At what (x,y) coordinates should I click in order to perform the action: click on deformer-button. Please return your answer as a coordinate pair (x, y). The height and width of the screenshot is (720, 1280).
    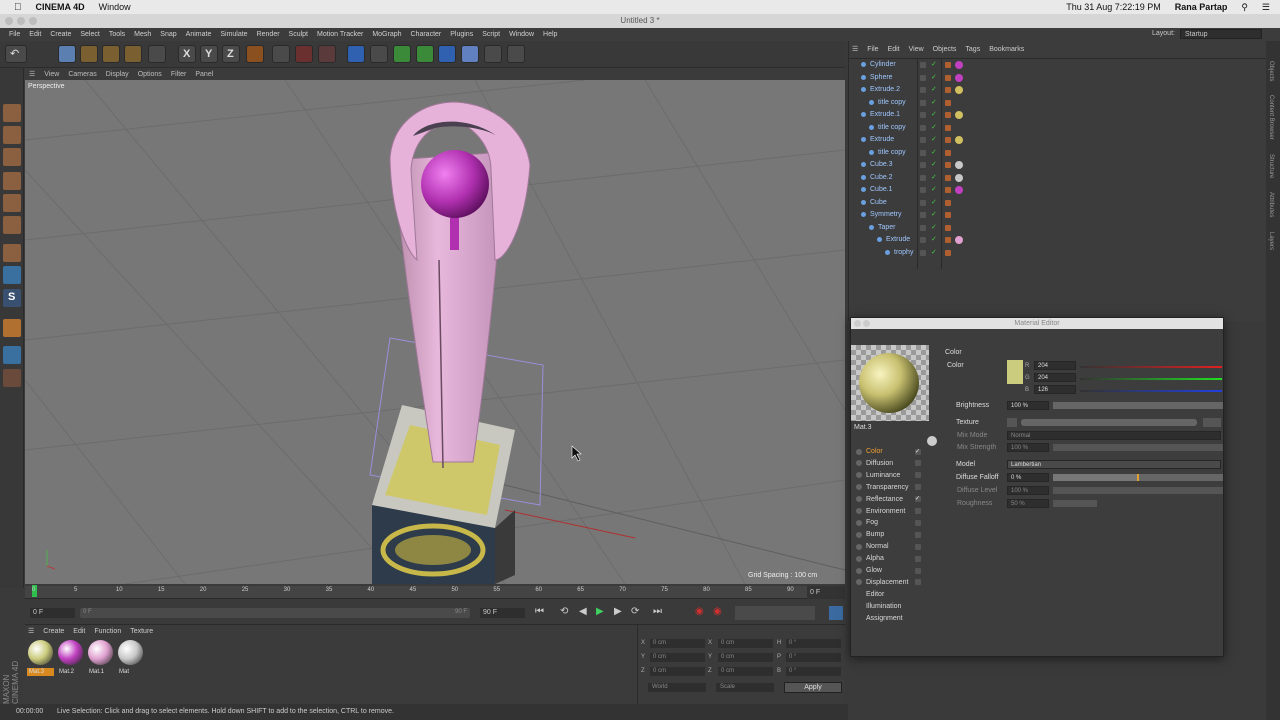
    Looking at the image, I should click on (447, 54).